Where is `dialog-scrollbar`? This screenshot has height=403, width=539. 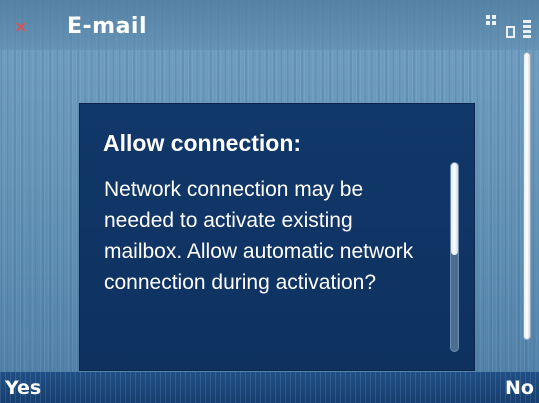
dialog-scrollbar is located at coordinates (454, 257).